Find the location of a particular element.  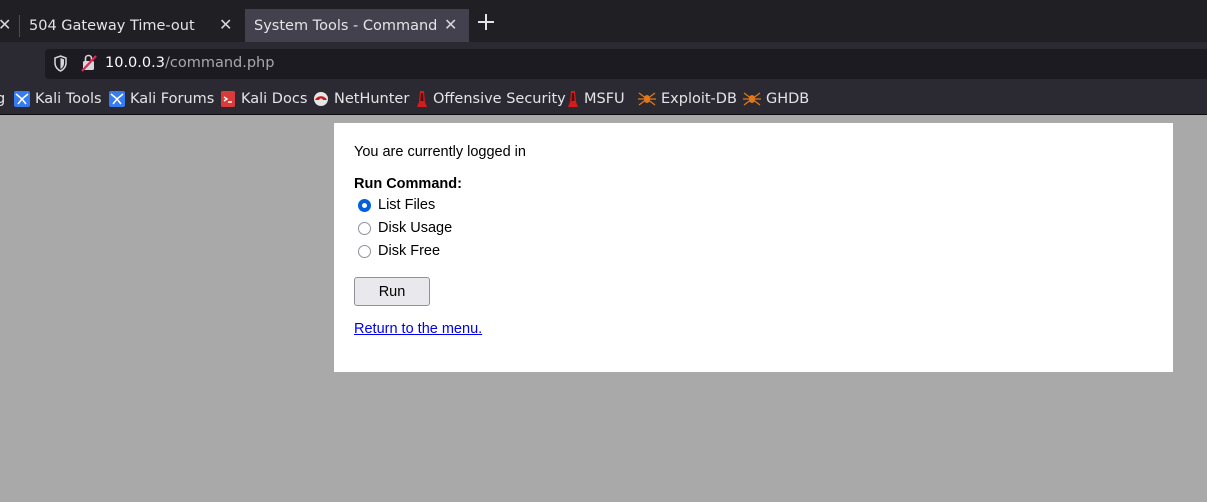

bookmark-exploit-db: Exploit-DB is located at coordinates (687, 99).